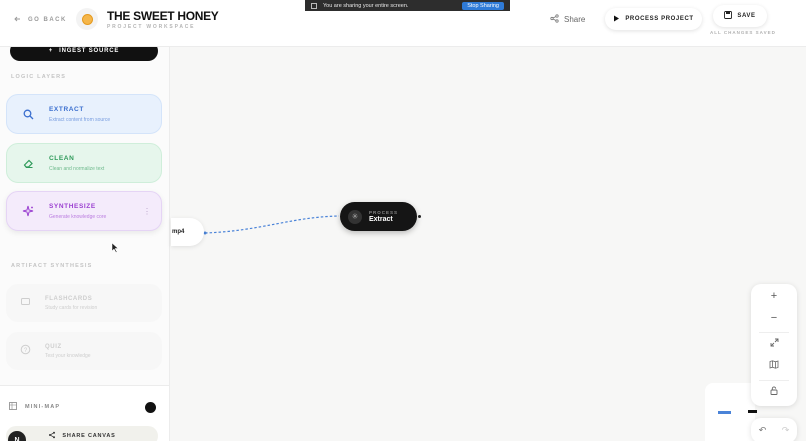 The image size is (806, 441). Describe the element at coordinates (52, 266) in the screenshot. I see `artifact-synthesis-heading: ARTIFACT SYNTHESIS` at that location.